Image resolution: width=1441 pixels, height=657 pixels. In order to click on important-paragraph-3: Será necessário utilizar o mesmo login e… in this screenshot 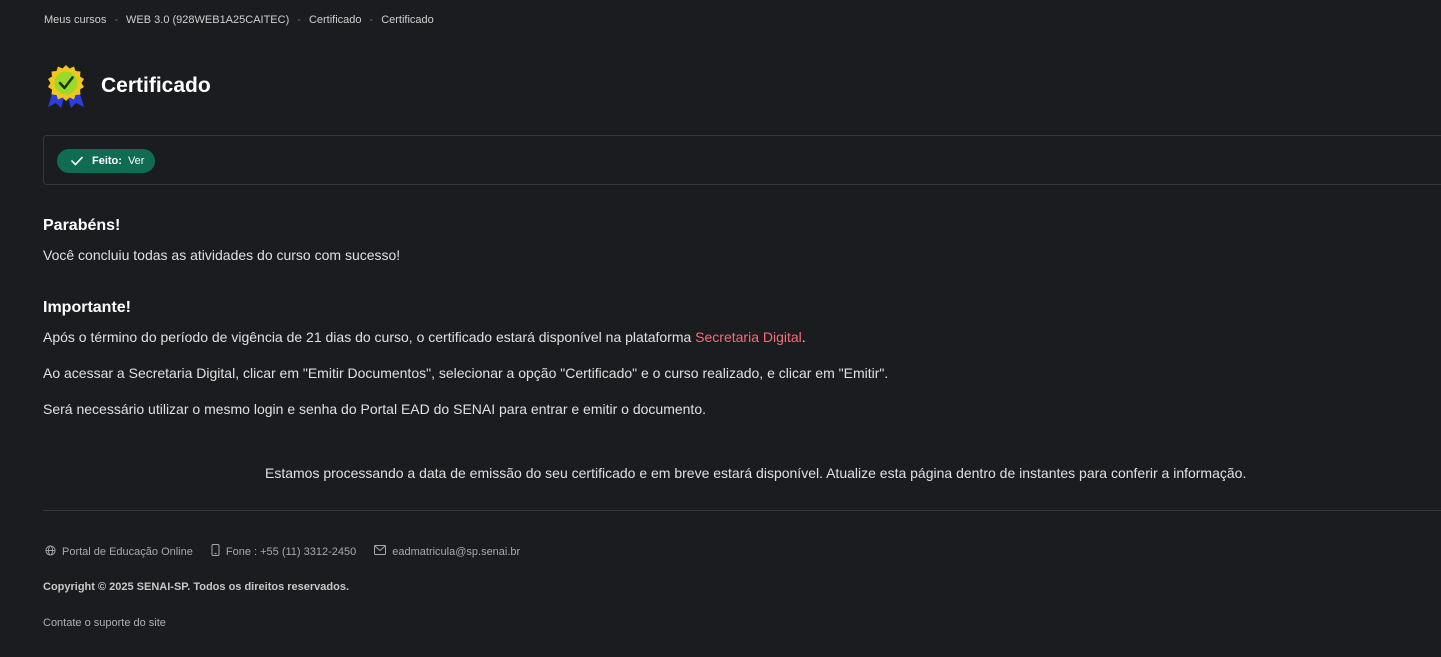, I will do `click(374, 409)`.